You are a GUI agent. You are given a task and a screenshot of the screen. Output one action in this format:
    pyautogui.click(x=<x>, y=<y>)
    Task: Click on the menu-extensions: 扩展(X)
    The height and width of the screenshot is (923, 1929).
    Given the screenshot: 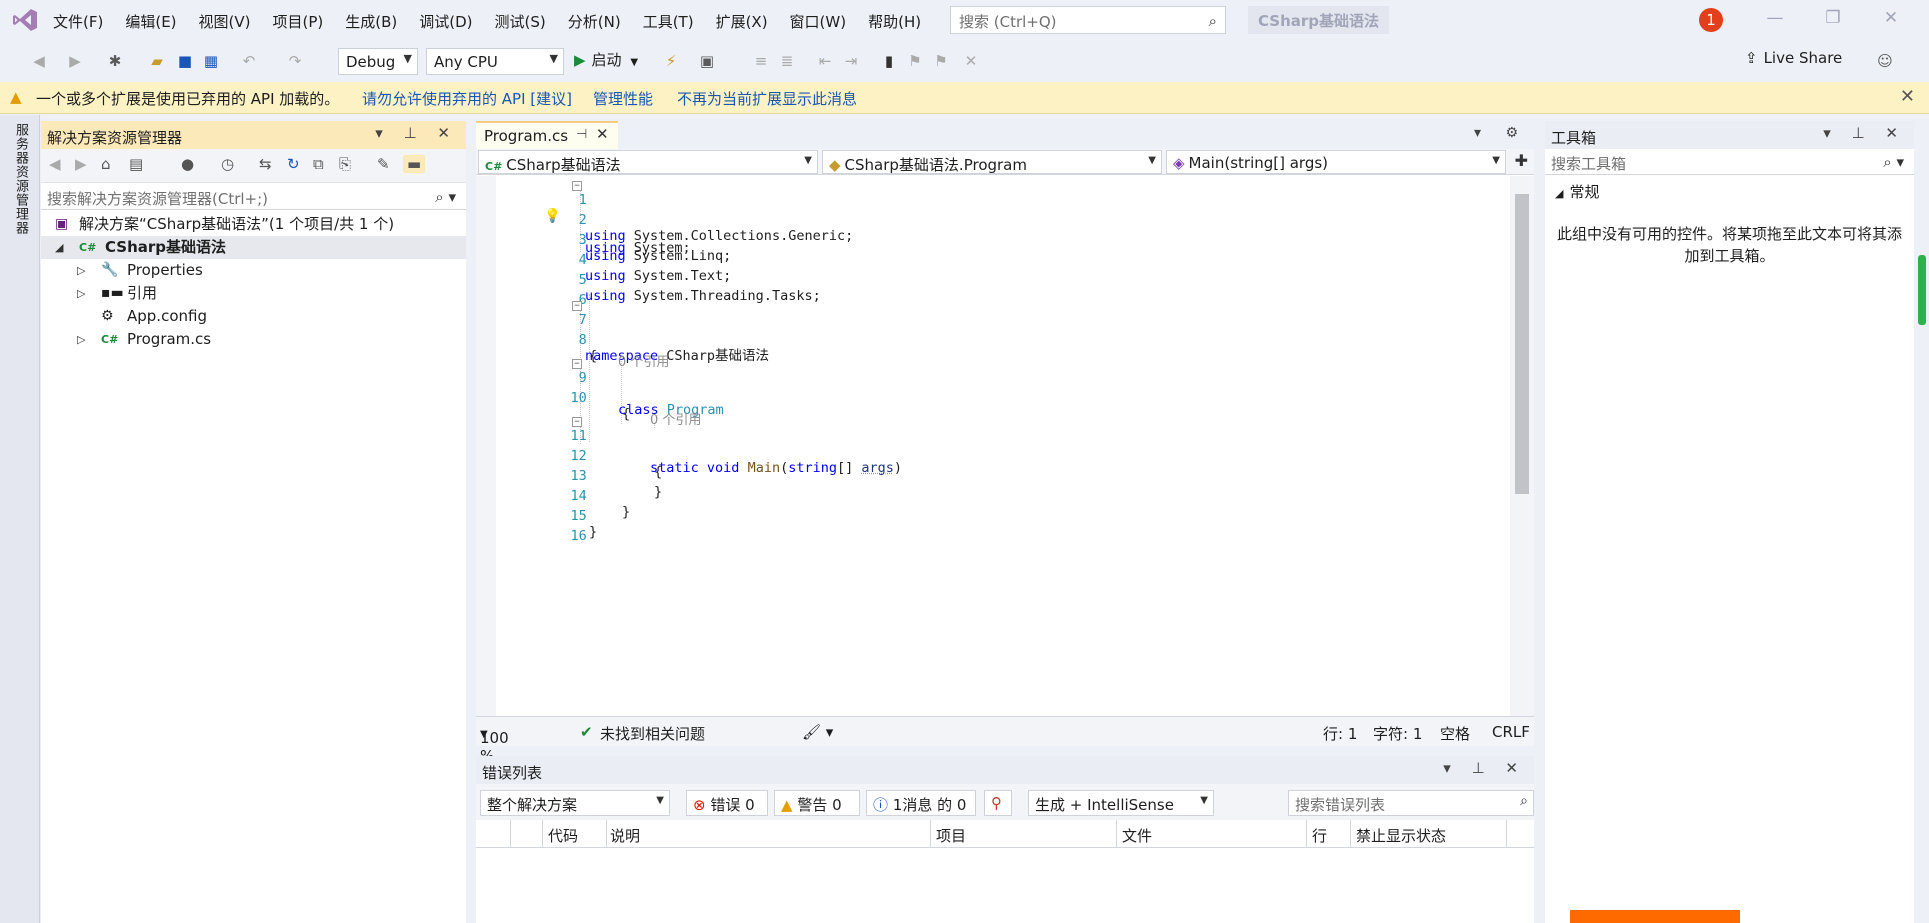 What is the action you would take?
    pyautogui.click(x=742, y=21)
    